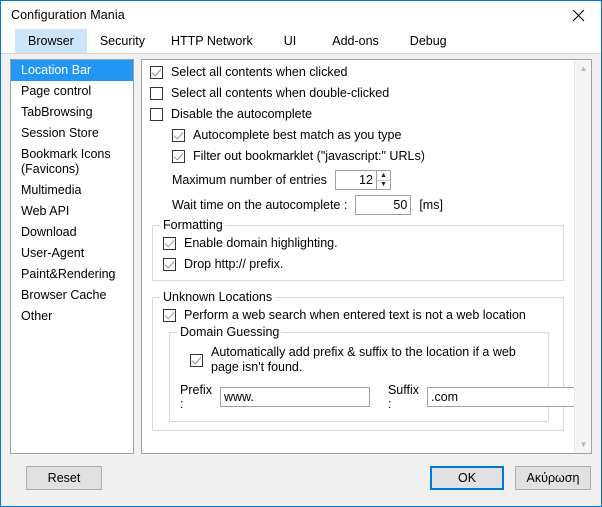 The image size is (602, 507). I want to click on checkbox-select-all-clicked, so click(156, 72).